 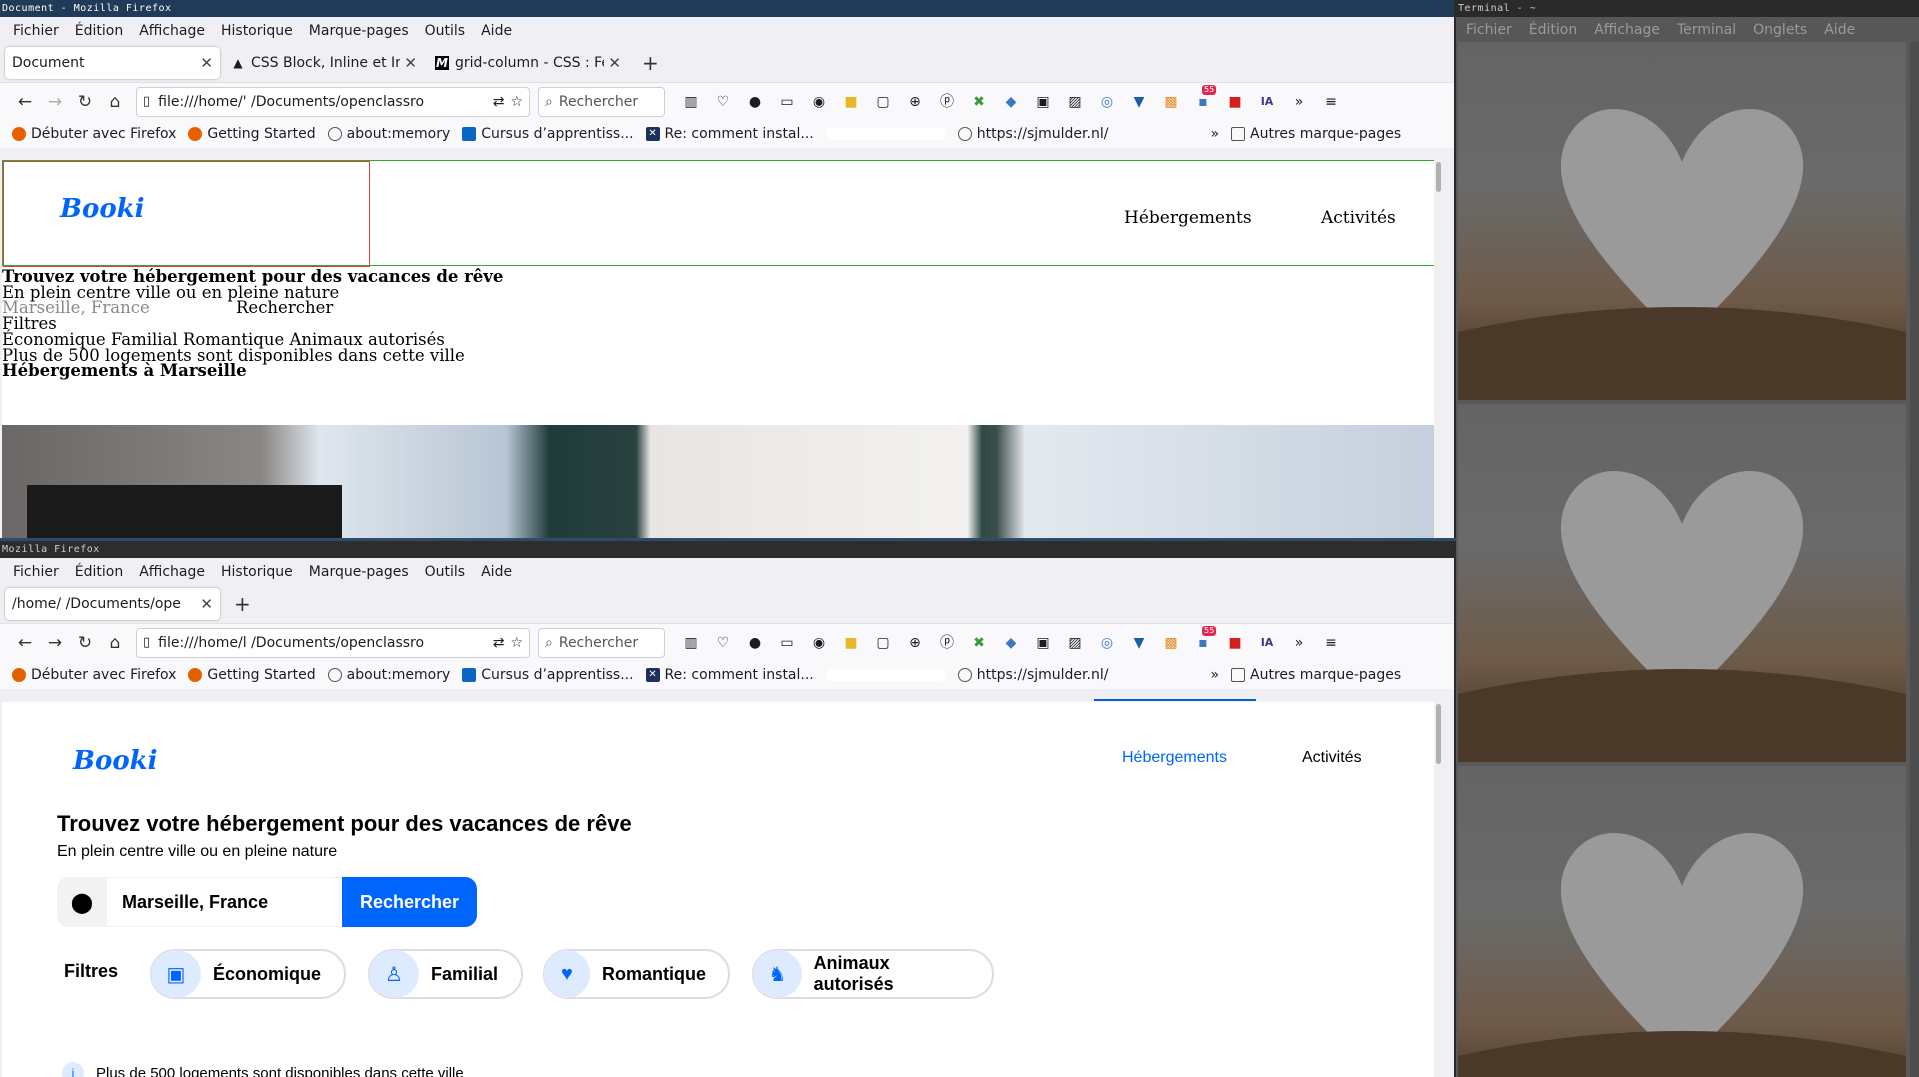 What do you see at coordinates (727, 549) in the screenshot?
I see `window-title-bar: Mozilla Firefox` at bounding box center [727, 549].